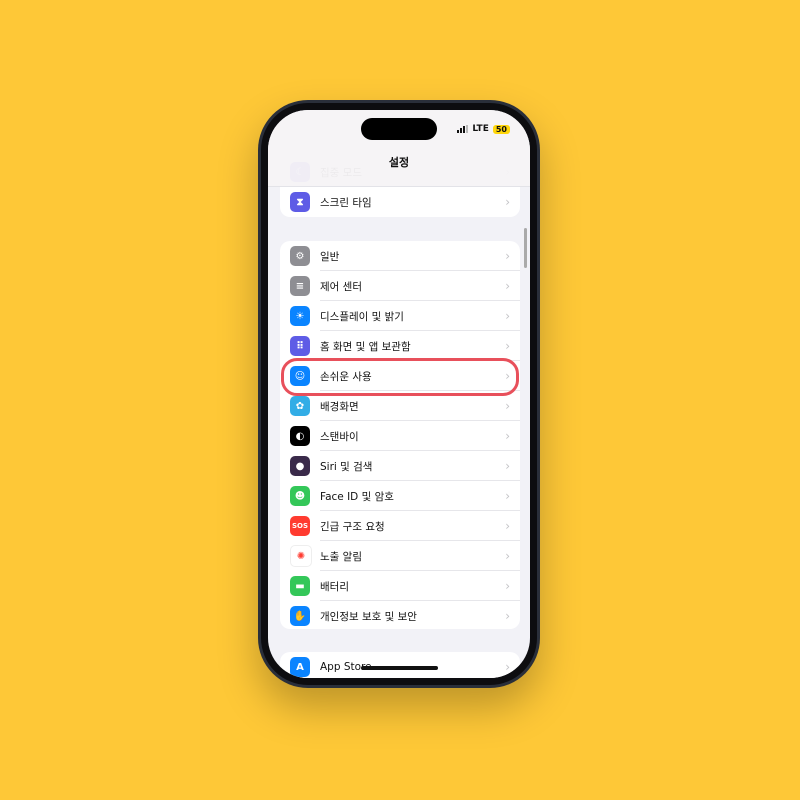  Describe the element at coordinates (300, 316) in the screenshot. I see `sun-icon: ☀` at that location.